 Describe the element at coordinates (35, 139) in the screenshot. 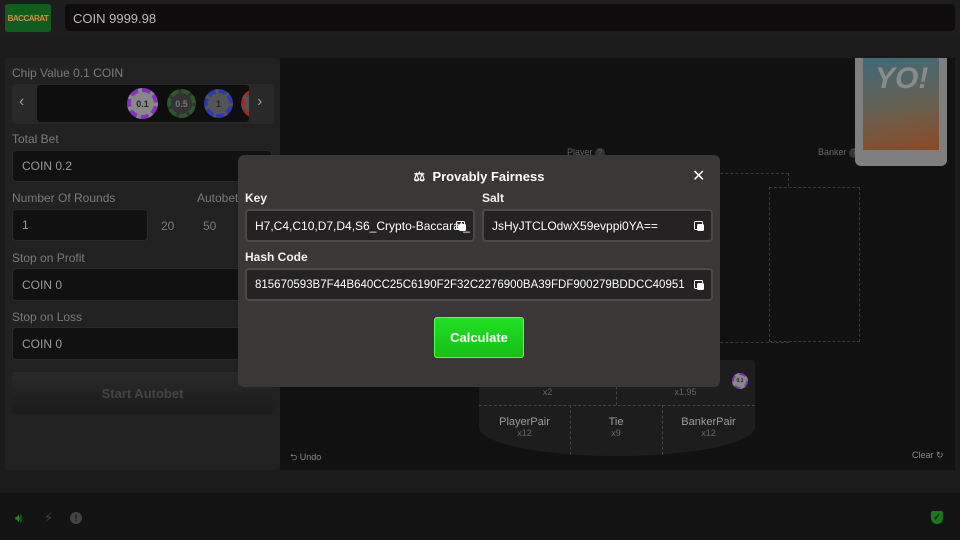

I see `total-bet-label: Total Bet` at that location.